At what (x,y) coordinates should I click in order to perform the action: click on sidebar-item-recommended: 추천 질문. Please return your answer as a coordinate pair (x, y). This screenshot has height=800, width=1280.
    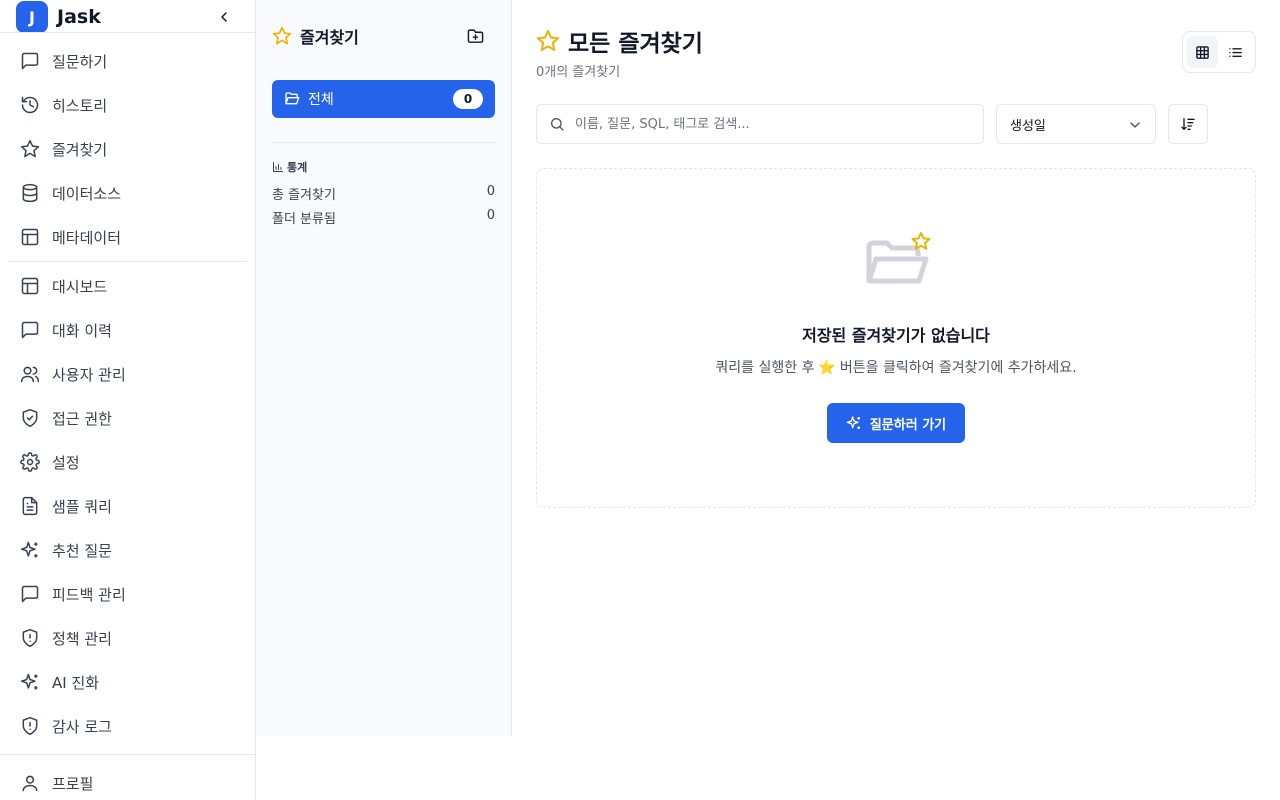
    Looking at the image, I should click on (128, 550).